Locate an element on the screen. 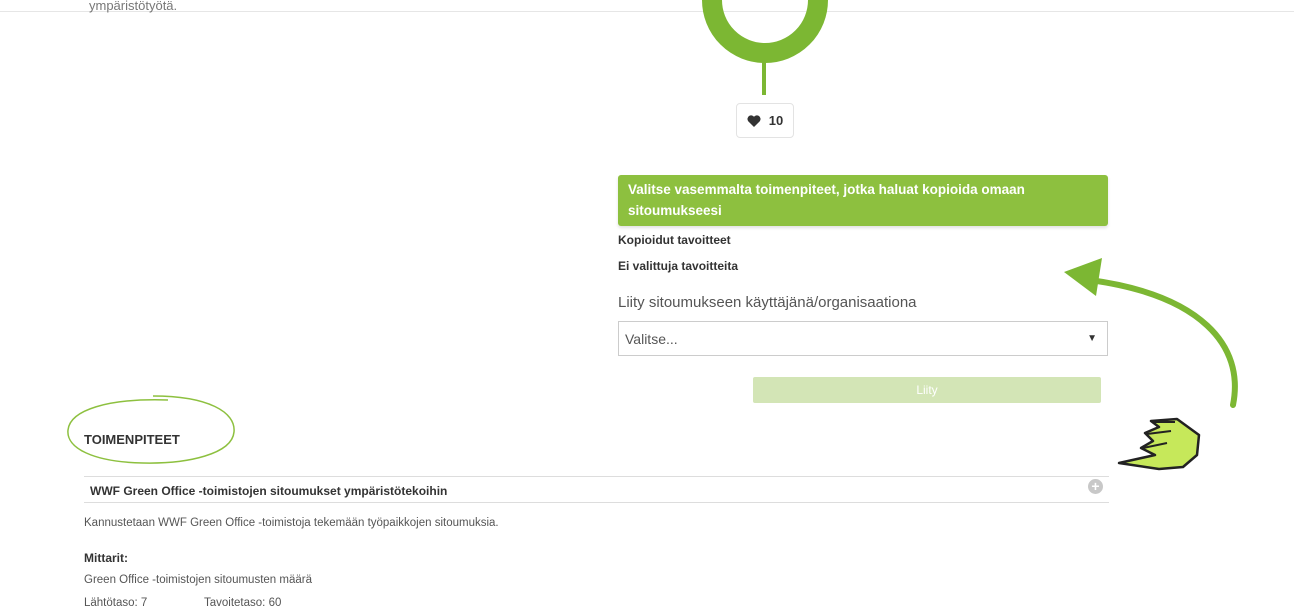 Image resolution: width=1294 pixels, height=609 pixels. goal-circle-graphic is located at coordinates (765, 47).